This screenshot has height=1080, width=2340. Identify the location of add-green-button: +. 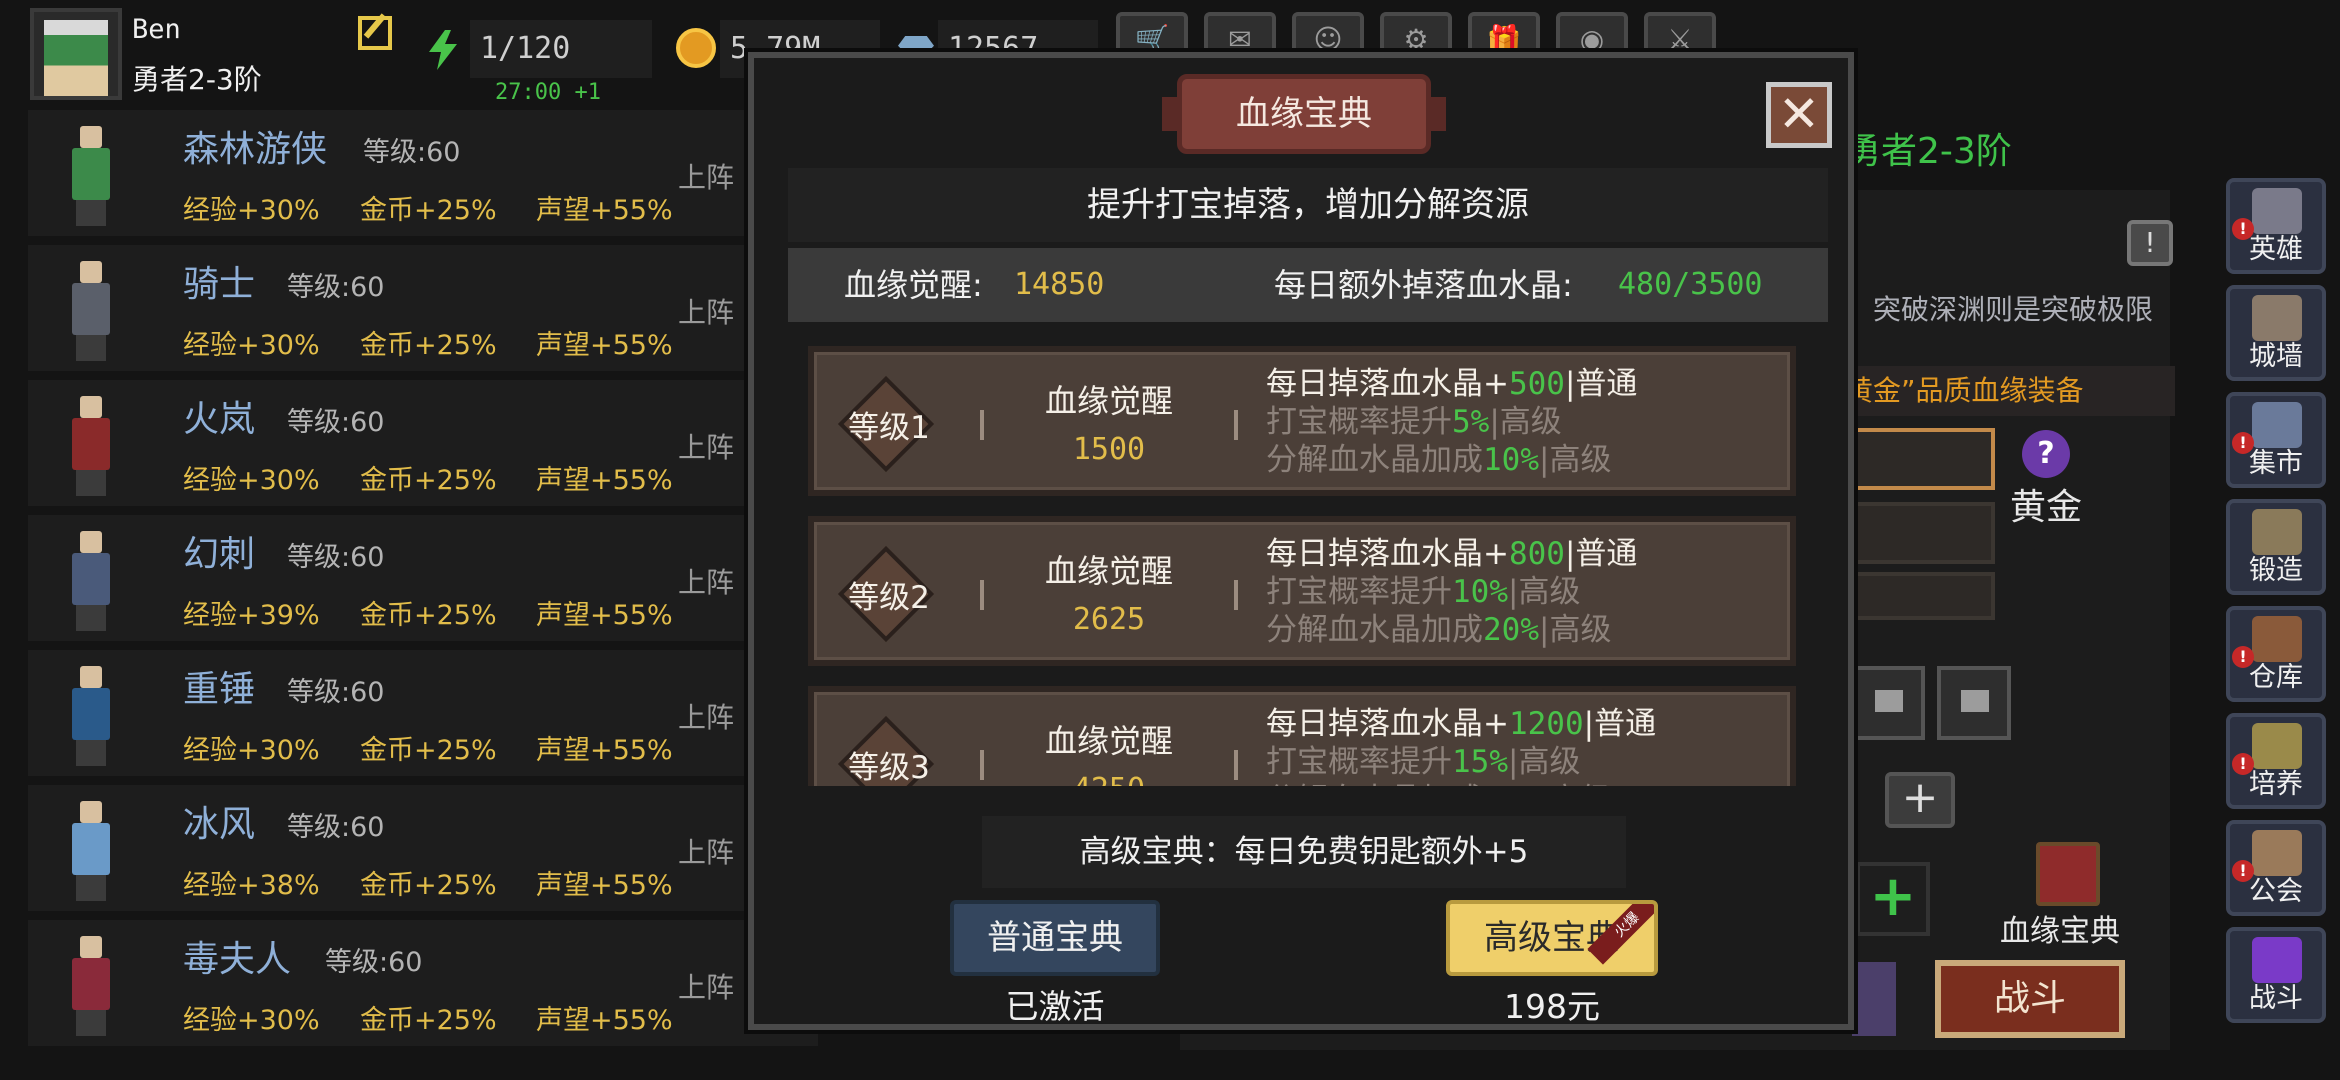
(1893, 899).